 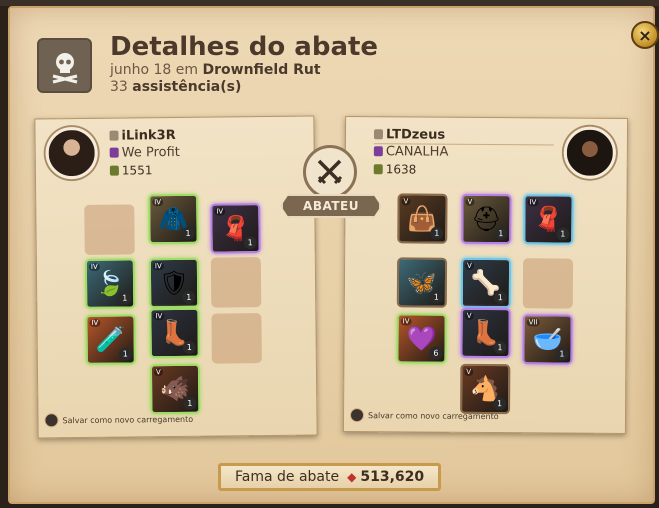 I want to click on bag-slot, so click(x=109, y=229).